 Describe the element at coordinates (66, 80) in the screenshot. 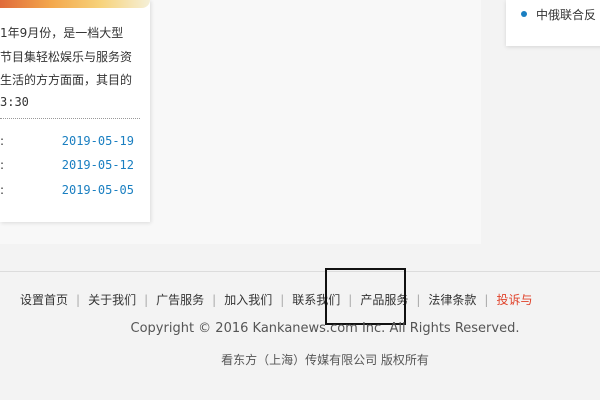

I see `article-excerpt-line: 生活的方方面面，其目的` at that location.